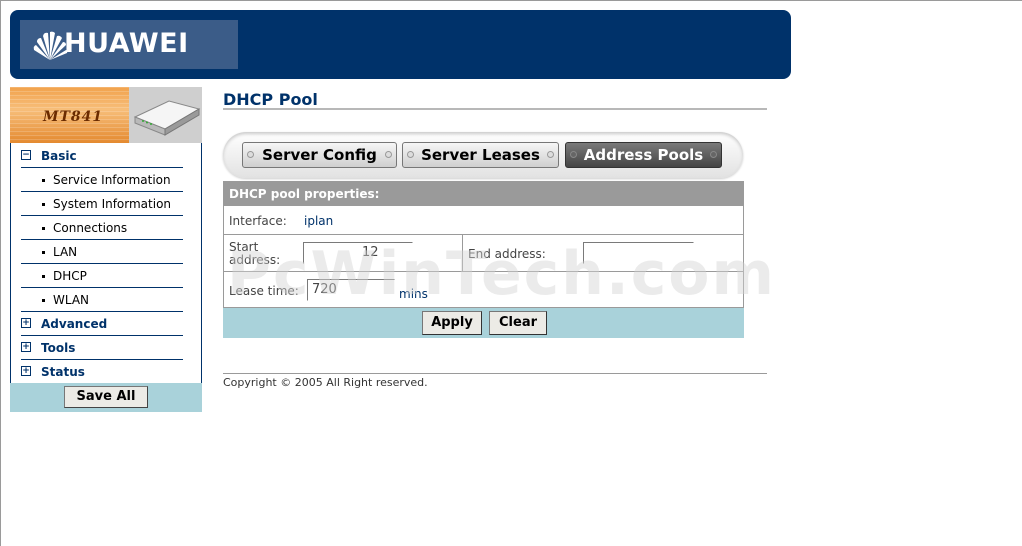 Image resolution: width=1022 pixels, height=546 pixels. Describe the element at coordinates (483, 323) in the screenshot. I see `action-bar` at that location.